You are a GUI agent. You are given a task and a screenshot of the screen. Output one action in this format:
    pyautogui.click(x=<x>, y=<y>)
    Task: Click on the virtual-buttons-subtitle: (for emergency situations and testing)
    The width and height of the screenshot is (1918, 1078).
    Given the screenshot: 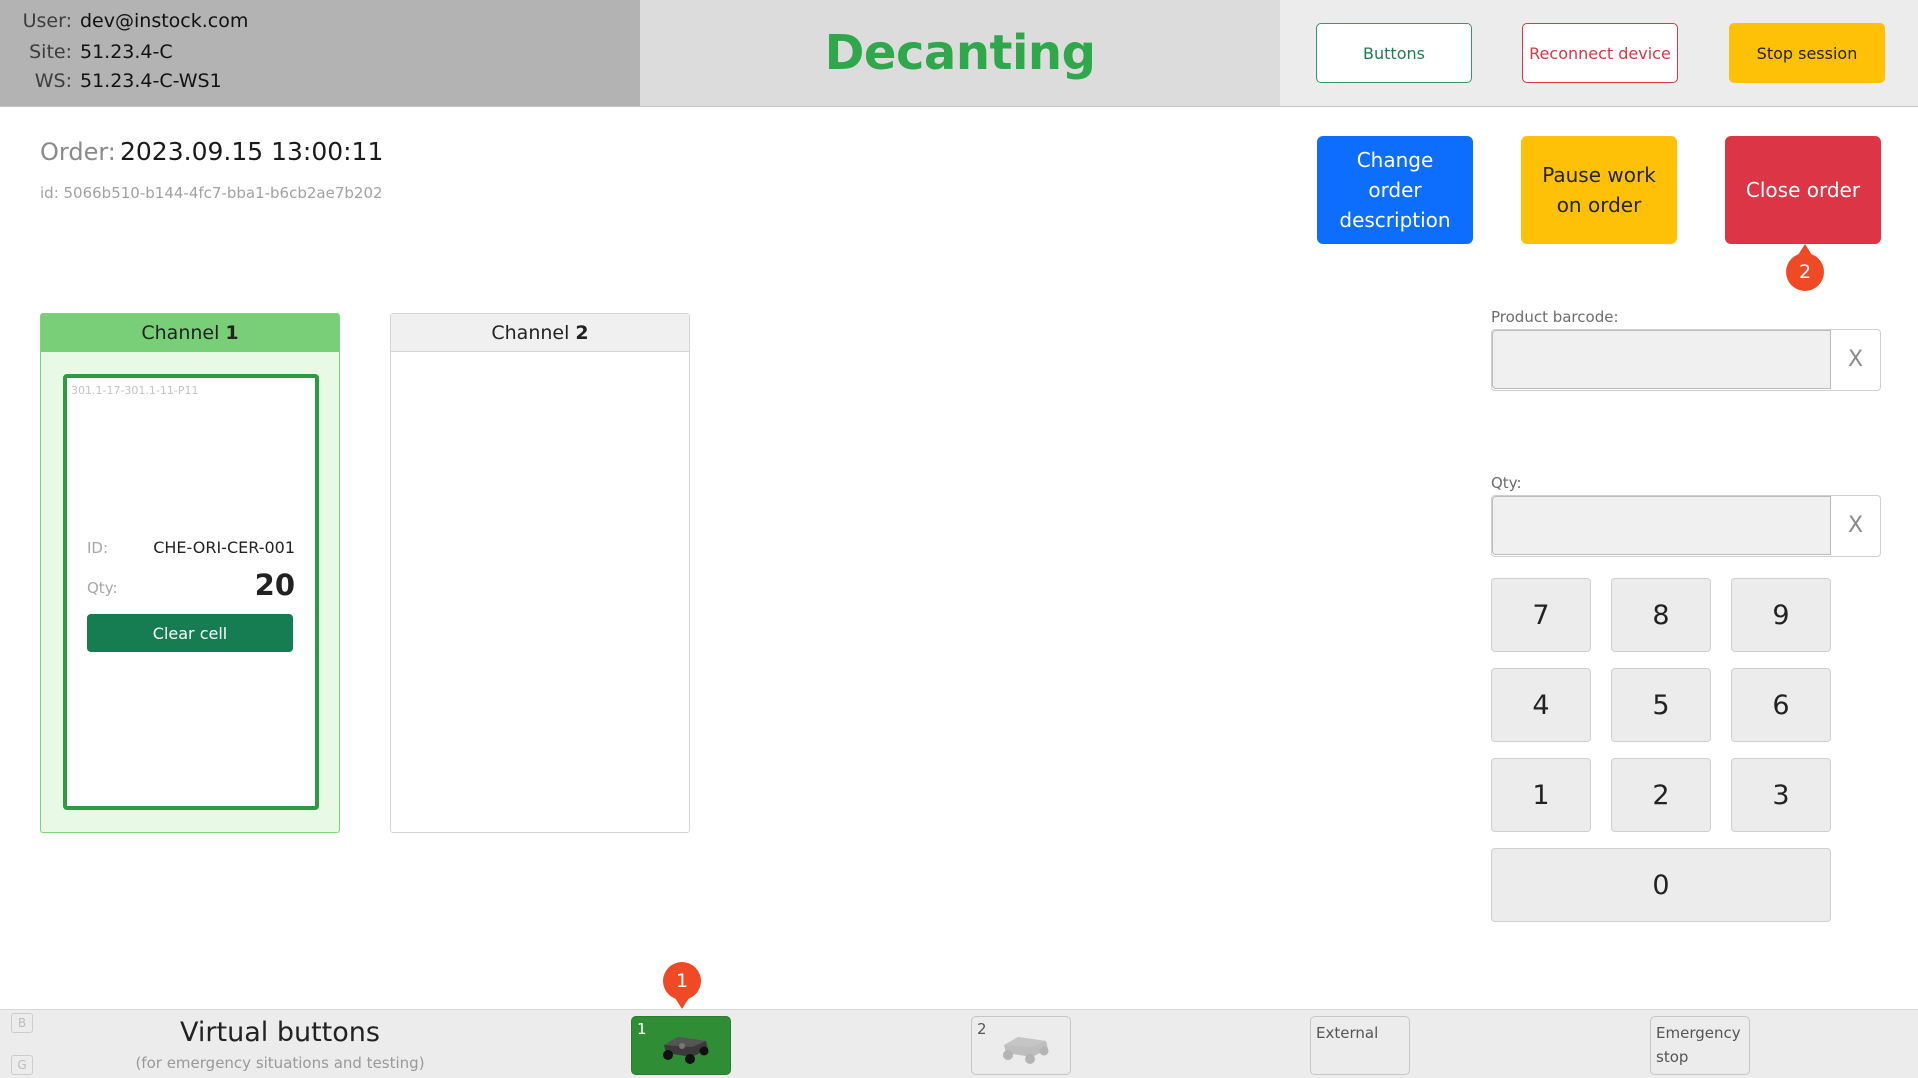 What is the action you would take?
    pyautogui.click(x=280, y=1063)
    